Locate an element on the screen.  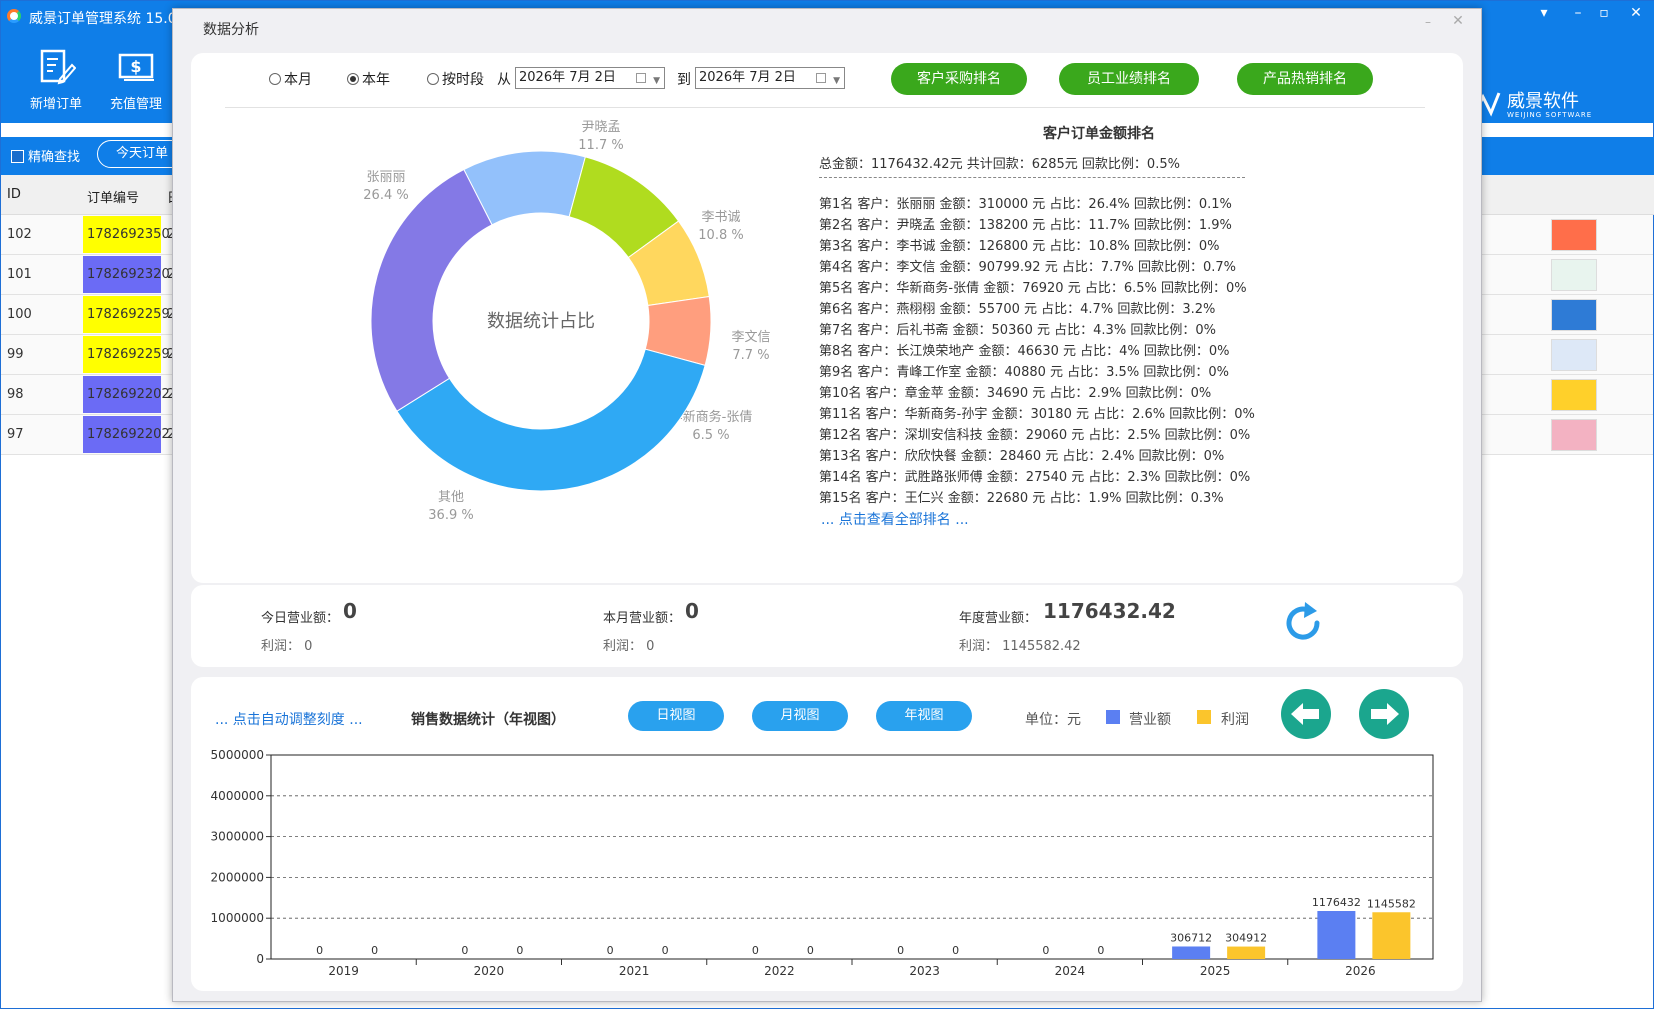
radio-this-year: 本年 is located at coordinates (368, 79).